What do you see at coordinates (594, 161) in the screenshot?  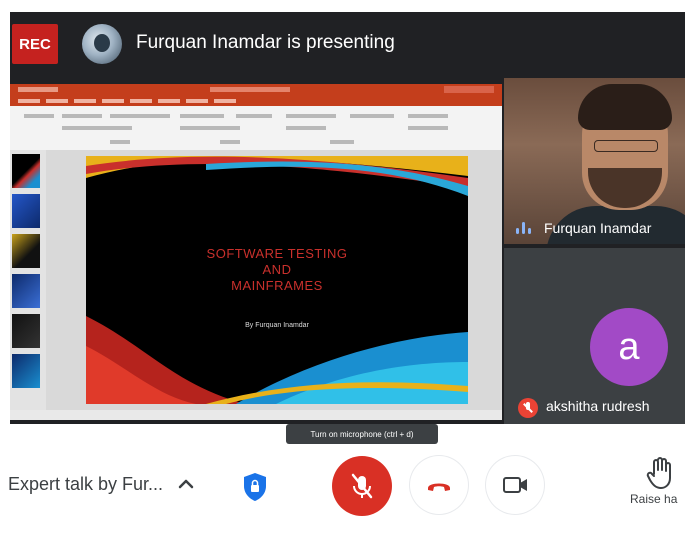 I see `participant-tile-furquan: Furquan Inamdar` at bounding box center [594, 161].